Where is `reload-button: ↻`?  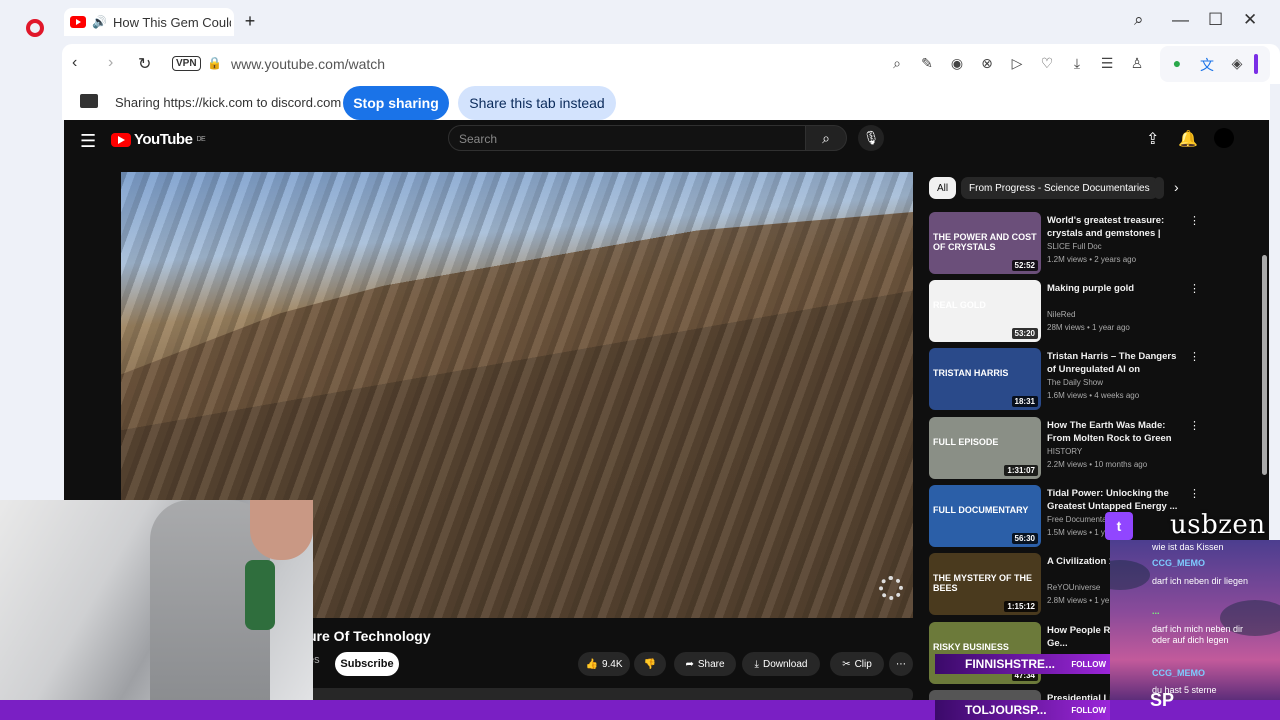
reload-button: ↻ is located at coordinates (144, 64).